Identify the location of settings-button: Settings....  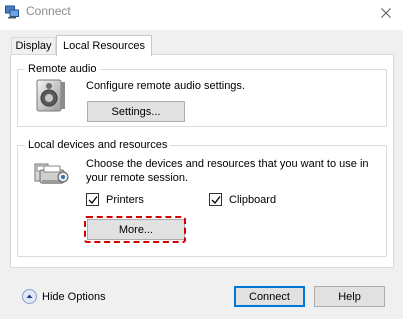
(136, 111).